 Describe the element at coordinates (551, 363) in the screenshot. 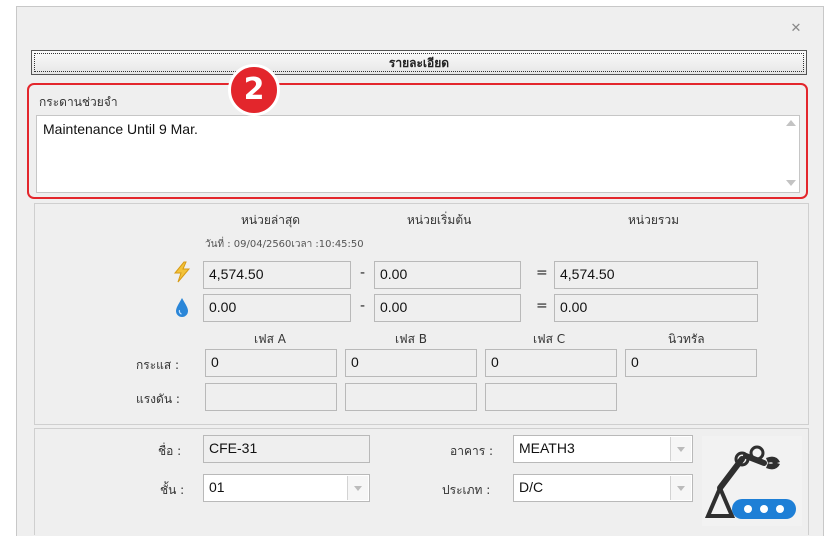

I see `current-phase-c-field: 0` at that location.